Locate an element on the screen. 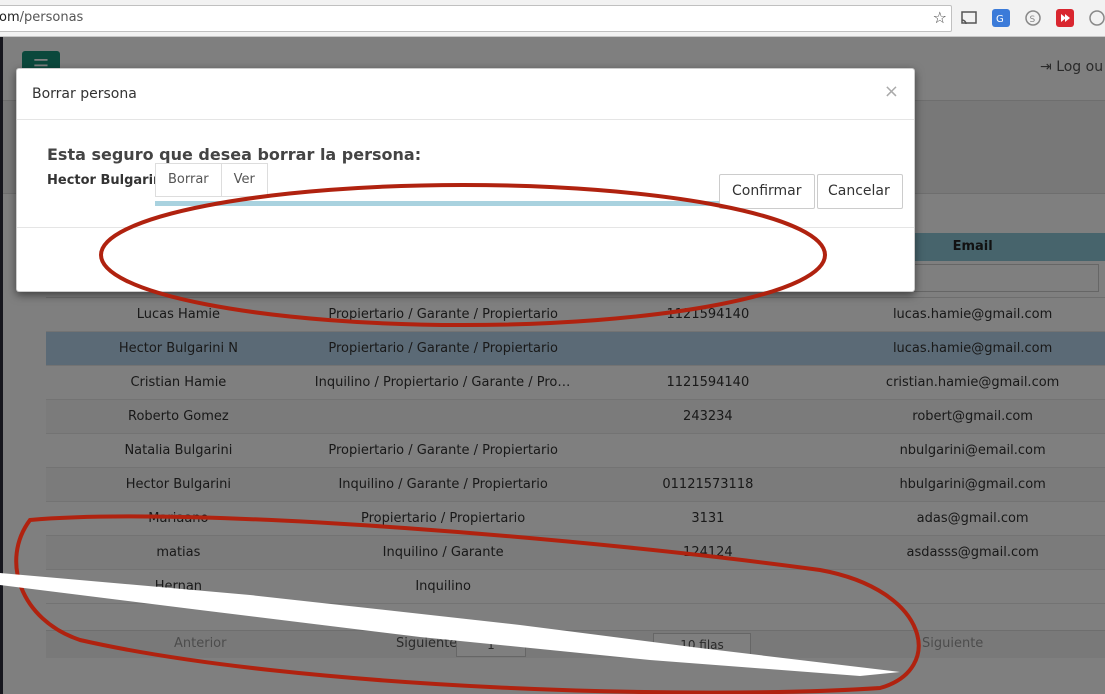  cancel-button: Cancelar is located at coordinates (860, 191).